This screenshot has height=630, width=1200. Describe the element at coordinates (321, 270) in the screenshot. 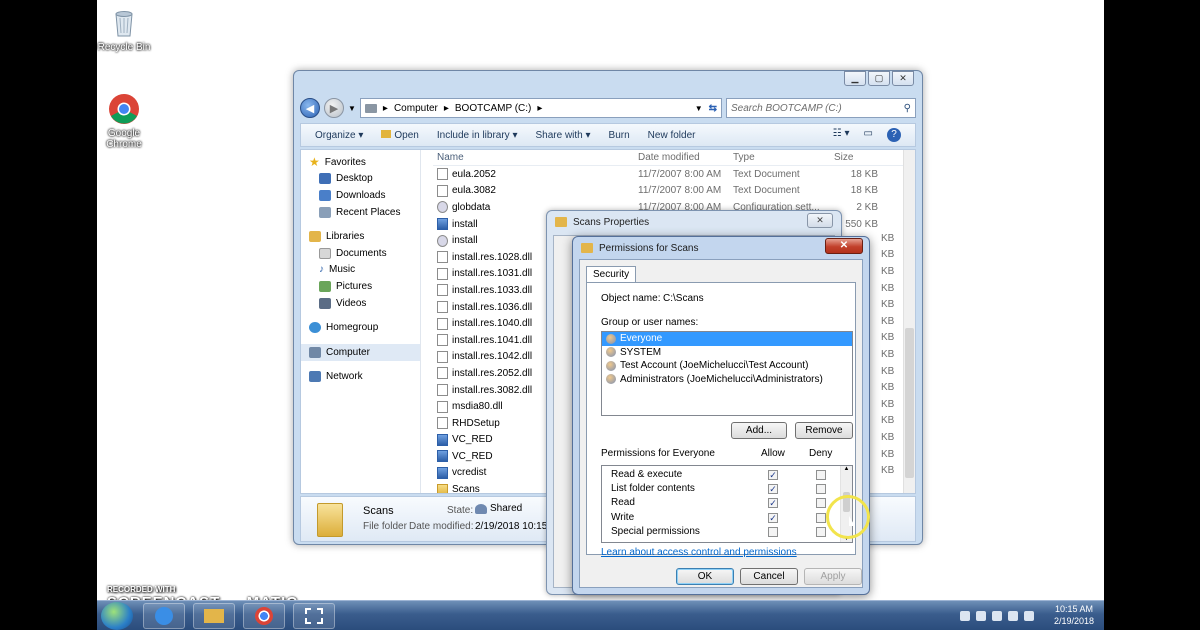

I see `music-icon: ♪` at that location.